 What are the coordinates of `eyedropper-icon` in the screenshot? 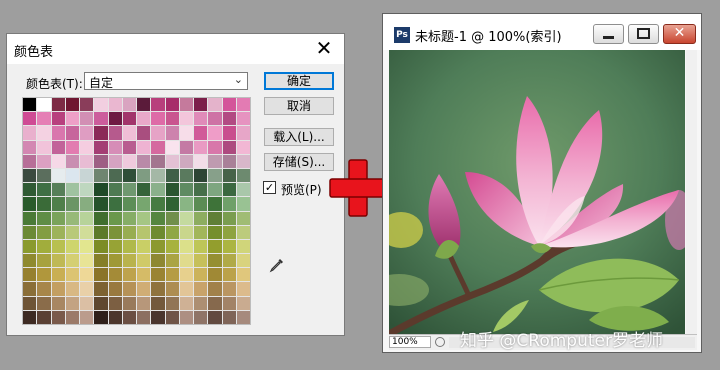 It's located at (277, 265).